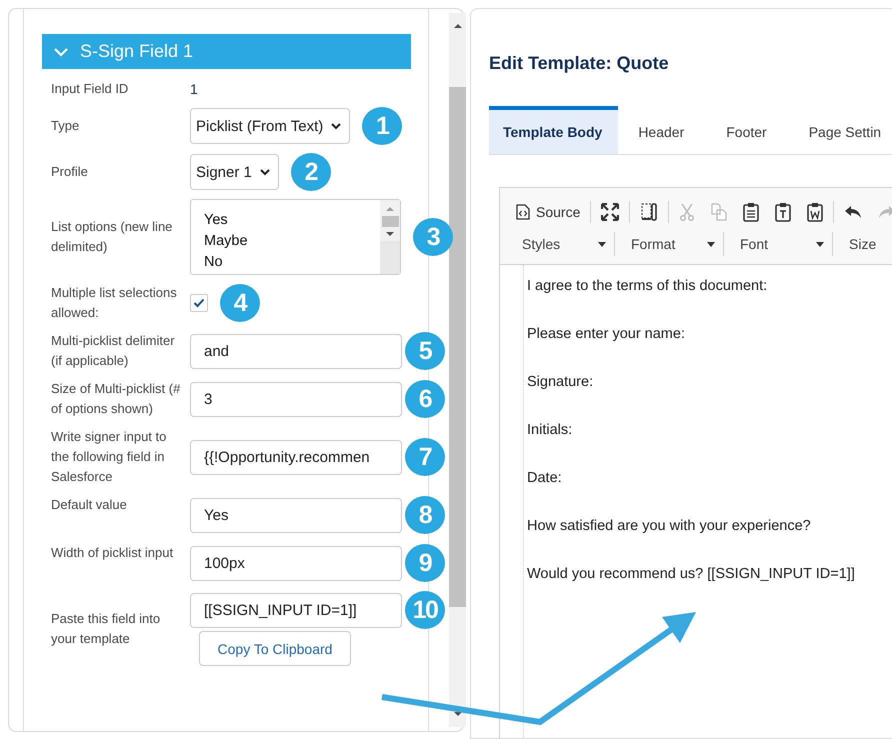 The width and height of the screenshot is (892, 739). I want to click on input-field: {{!Opportunity.recommen, so click(296, 457).